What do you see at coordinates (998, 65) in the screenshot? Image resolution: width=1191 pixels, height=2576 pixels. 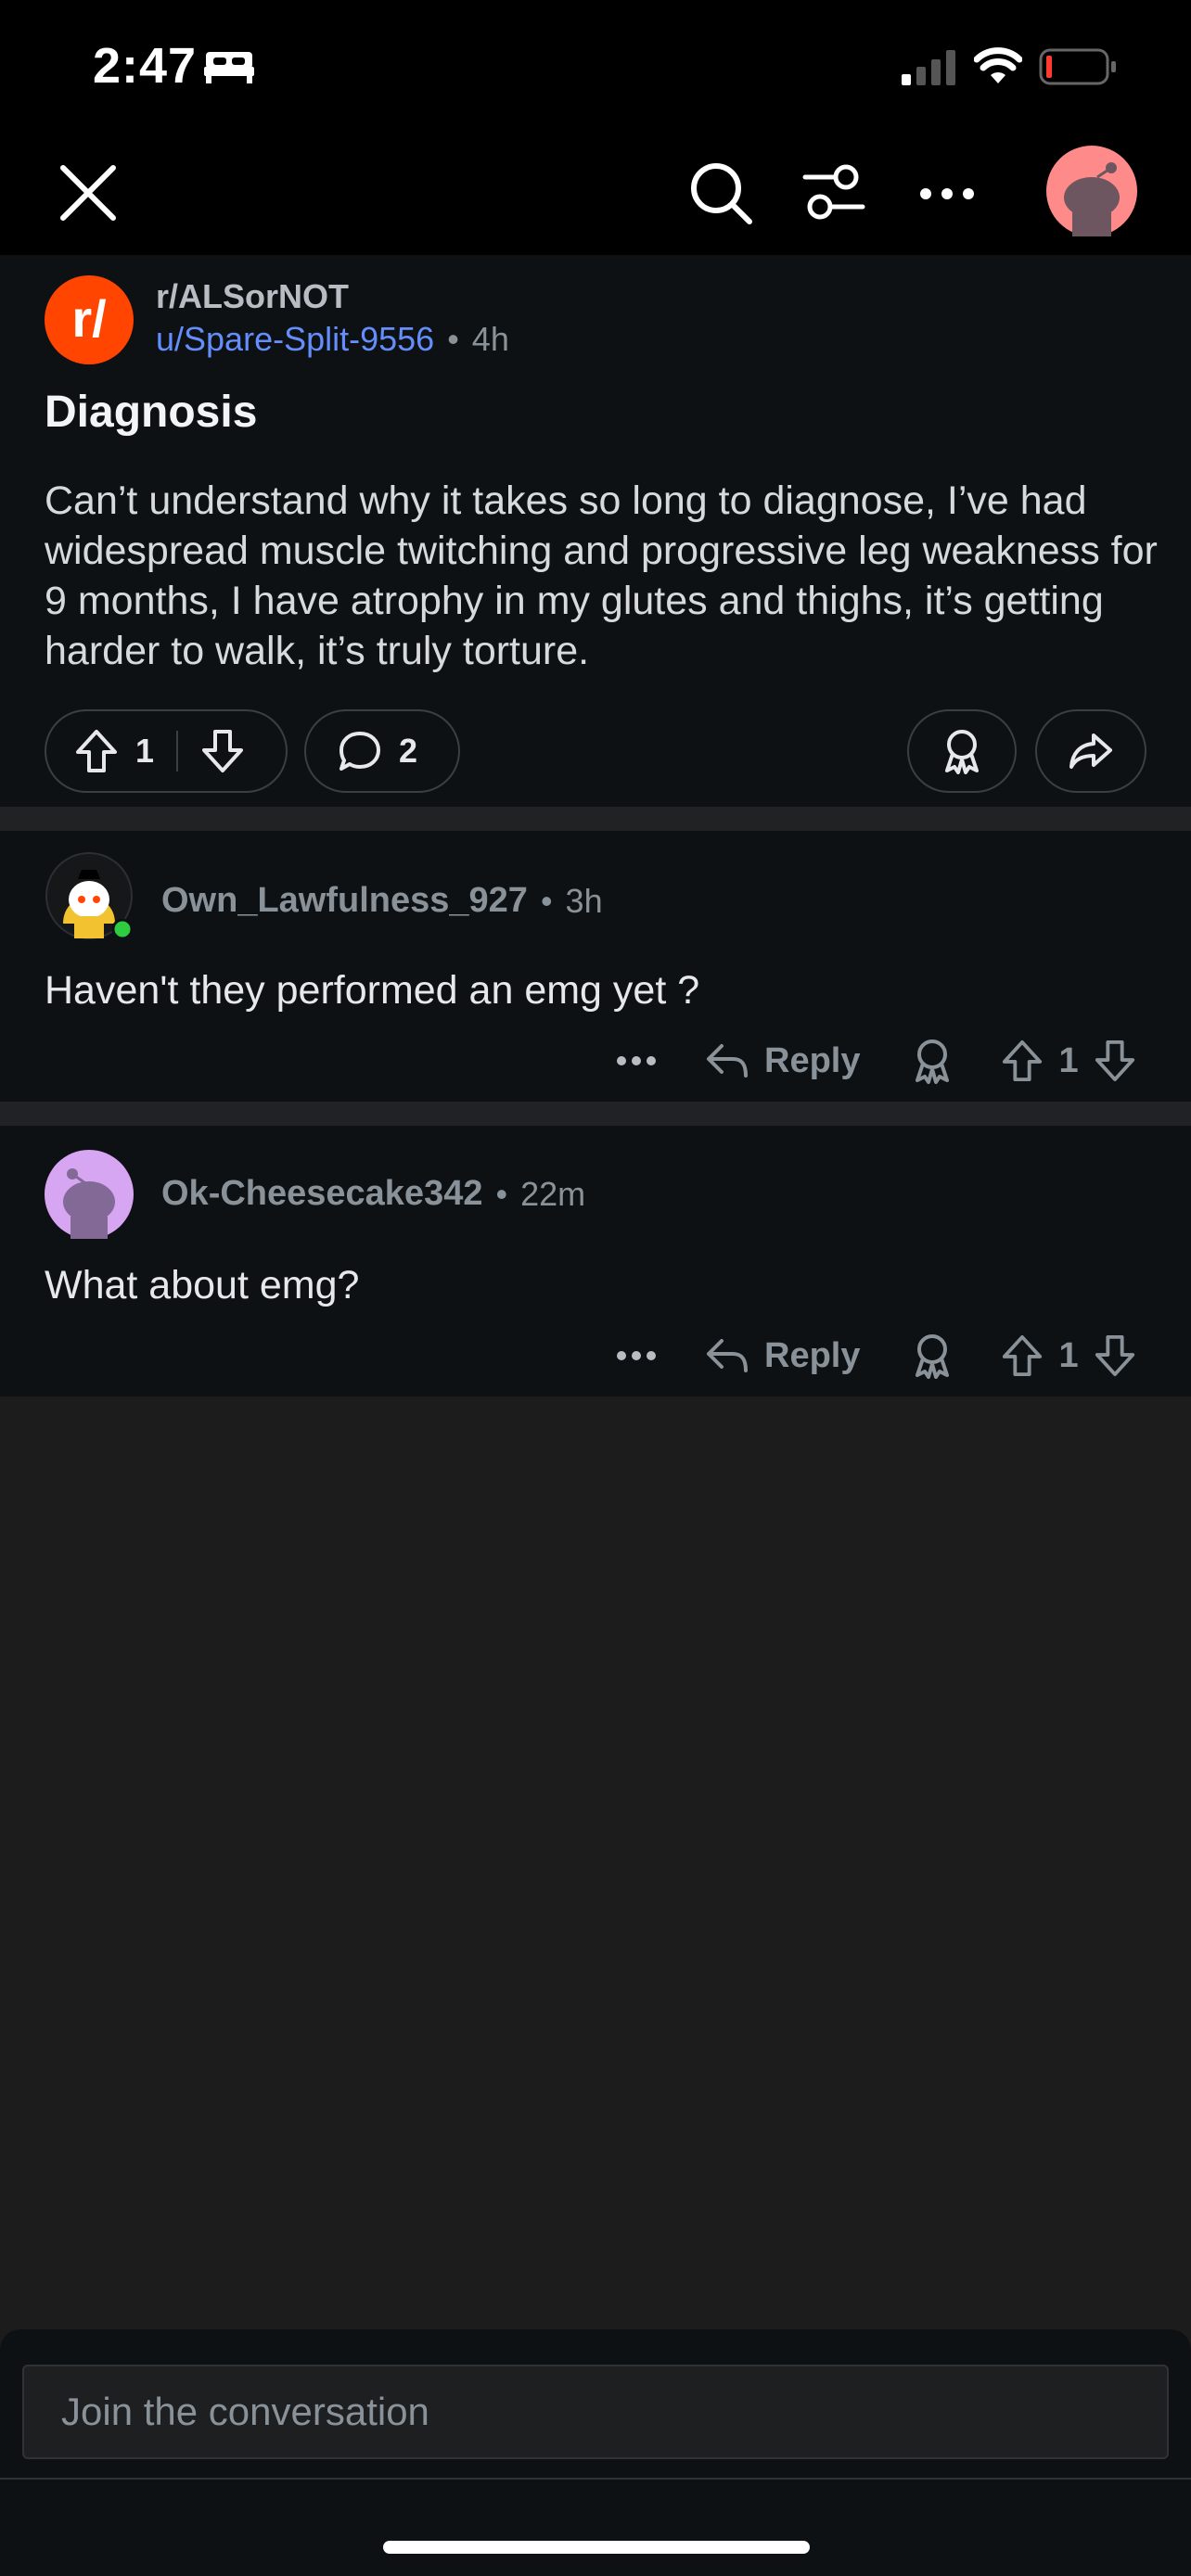 I see `wifi-icon` at bounding box center [998, 65].